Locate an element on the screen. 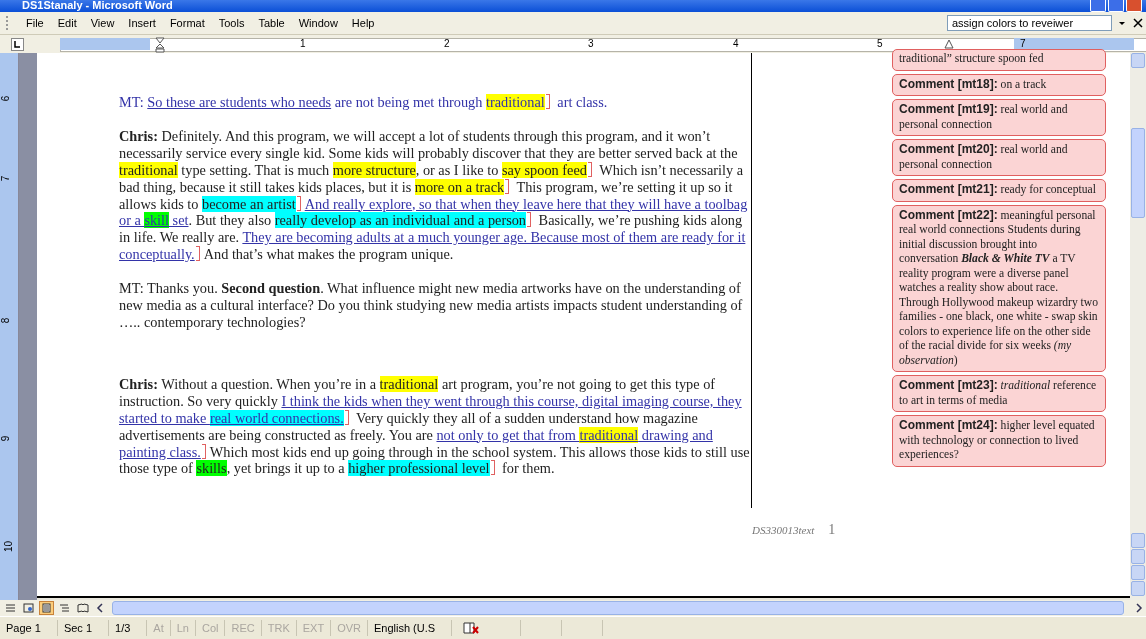  comment-balloon: Comment [mt18]: on a track is located at coordinates (999, 84).